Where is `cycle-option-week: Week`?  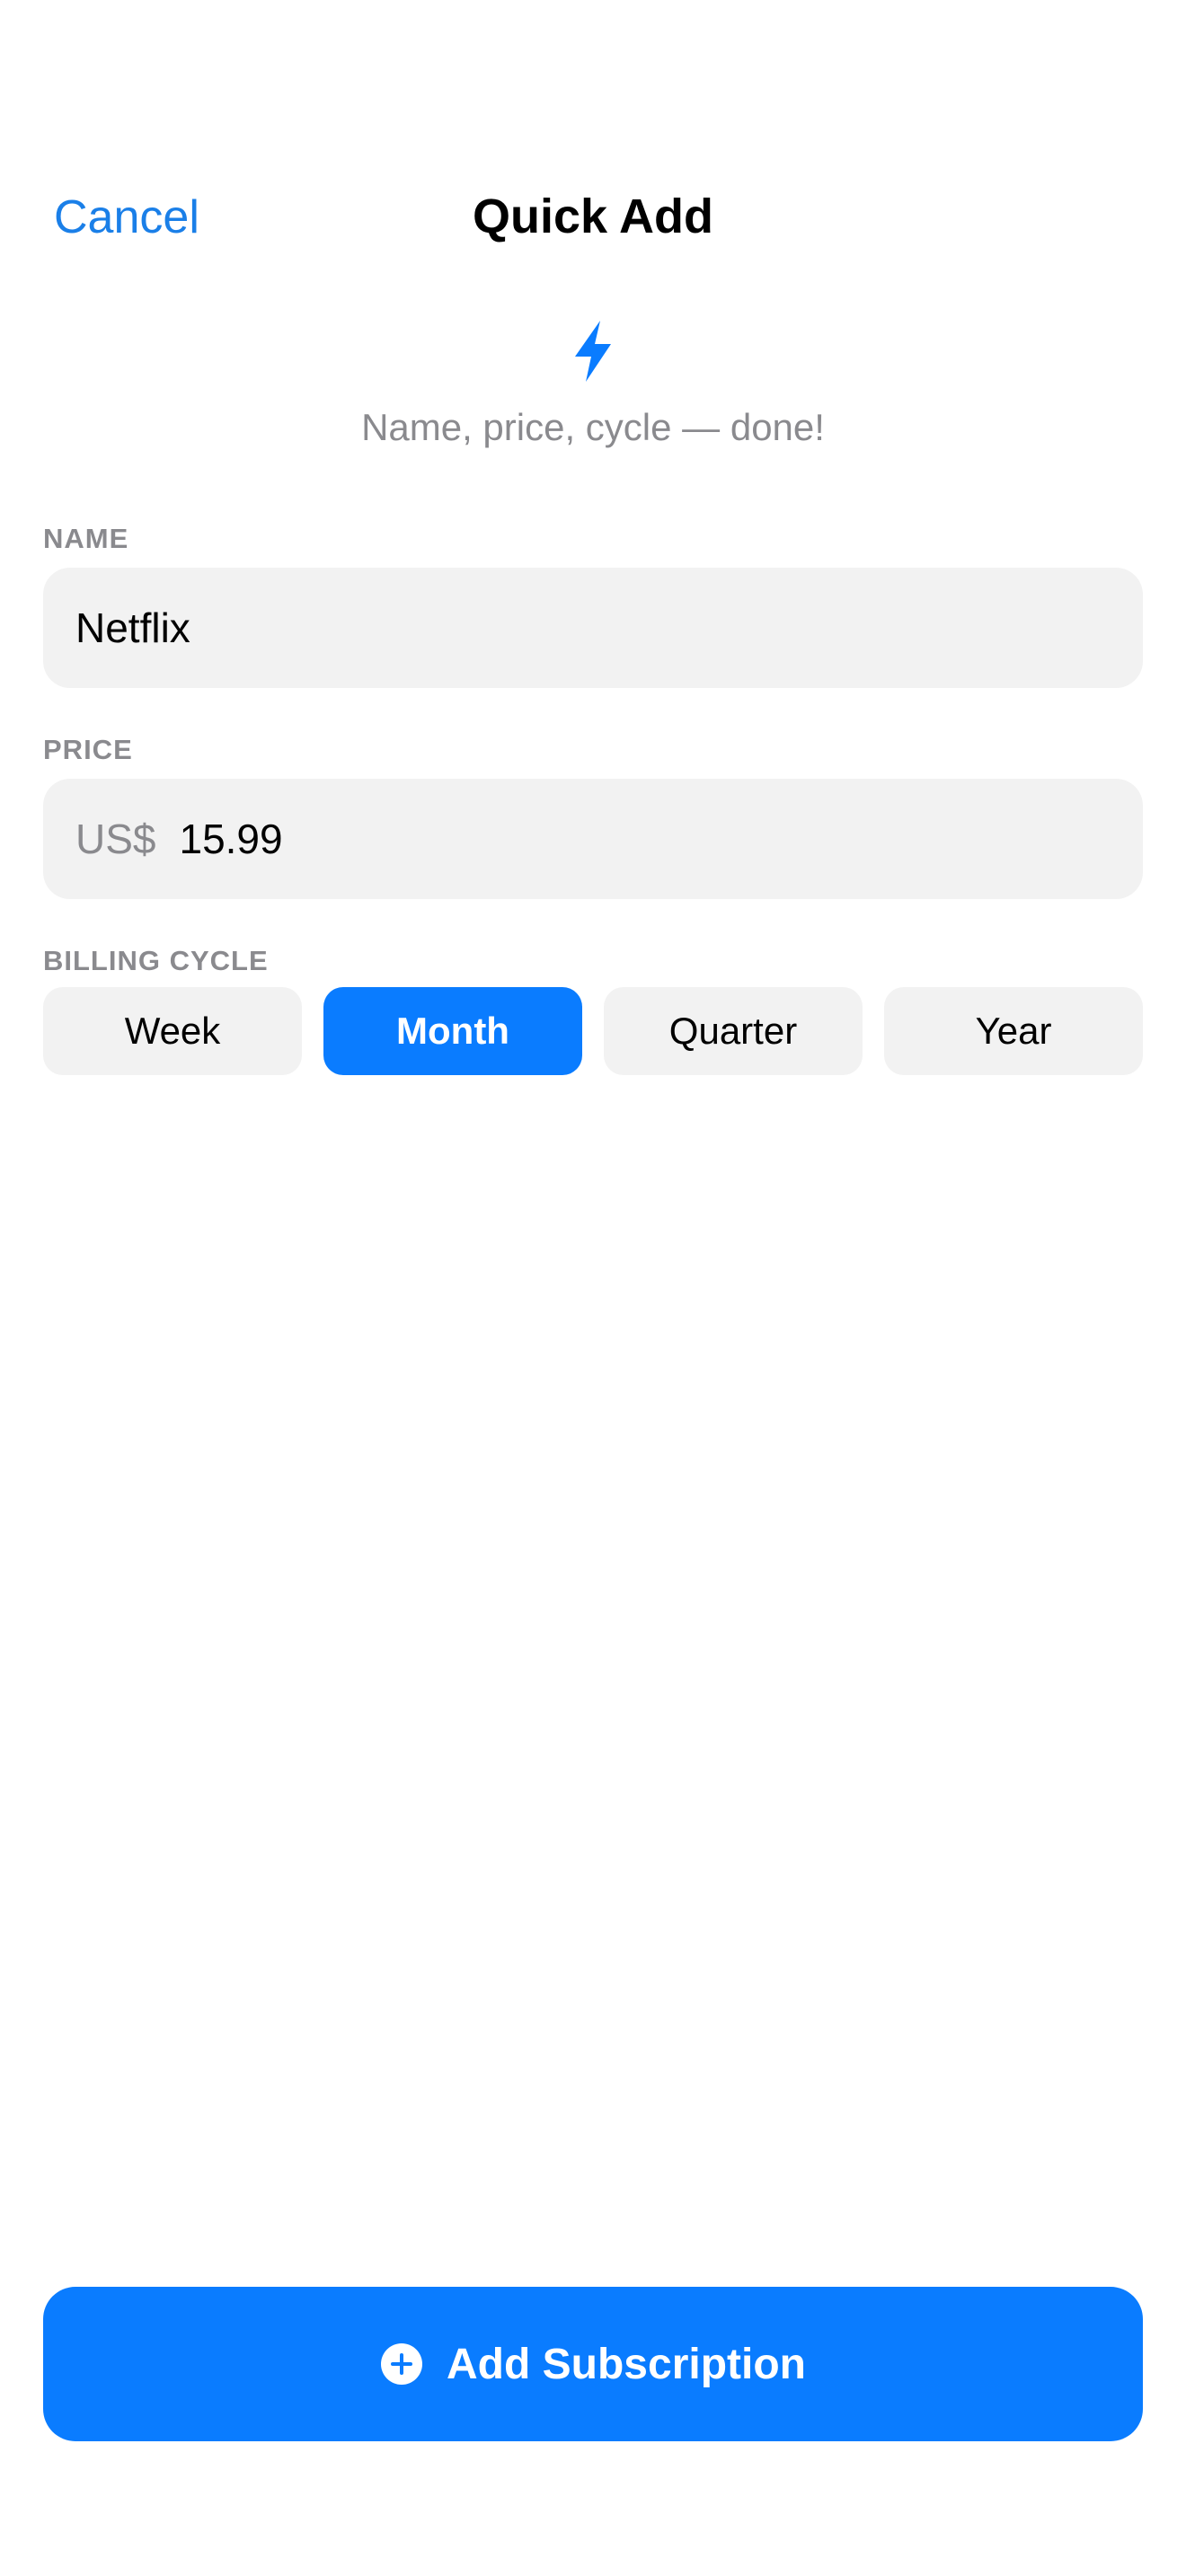
cycle-option-week: Week is located at coordinates (172, 1031).